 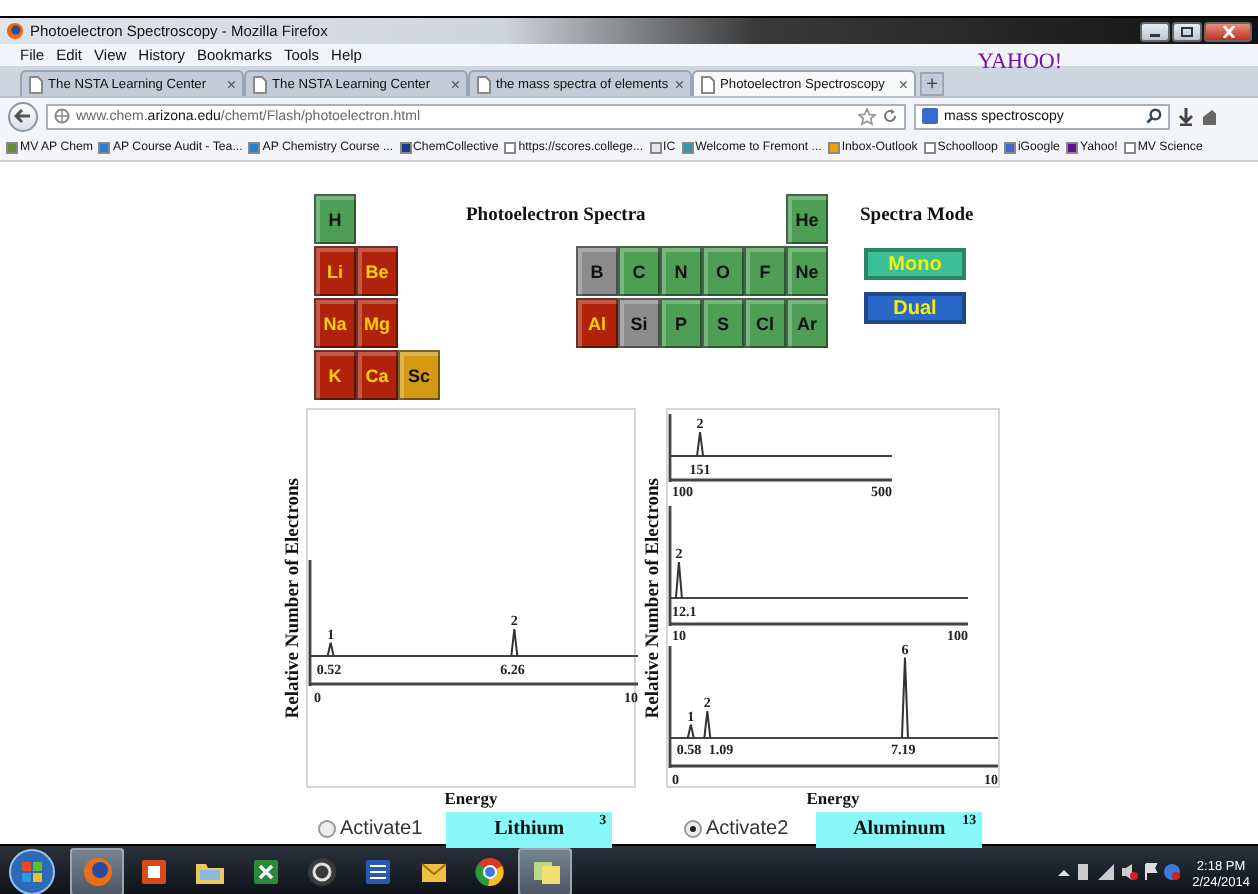 I want to click on back-button, so click(x=23, y=116).